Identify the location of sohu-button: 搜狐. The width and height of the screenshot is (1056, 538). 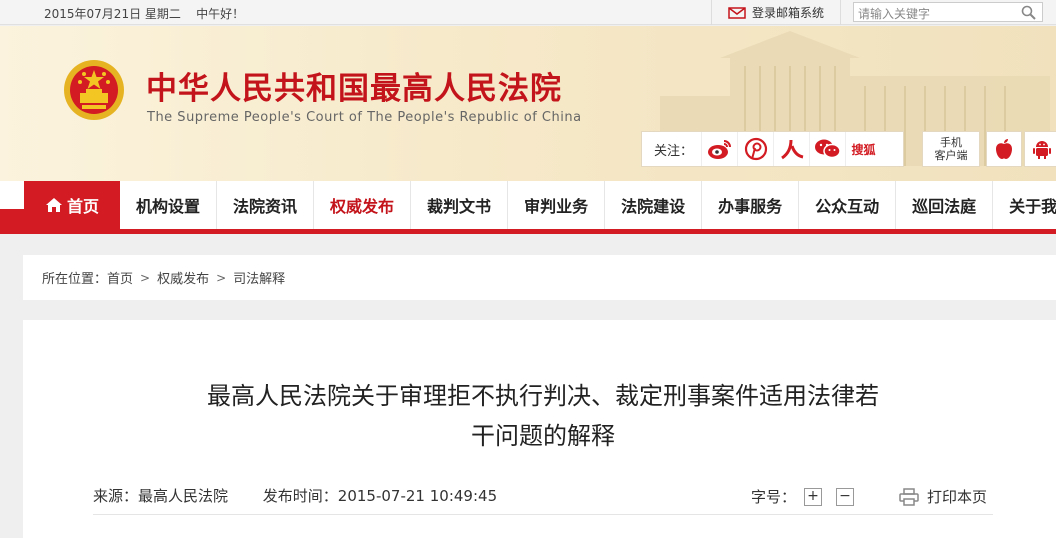
(863, 149).